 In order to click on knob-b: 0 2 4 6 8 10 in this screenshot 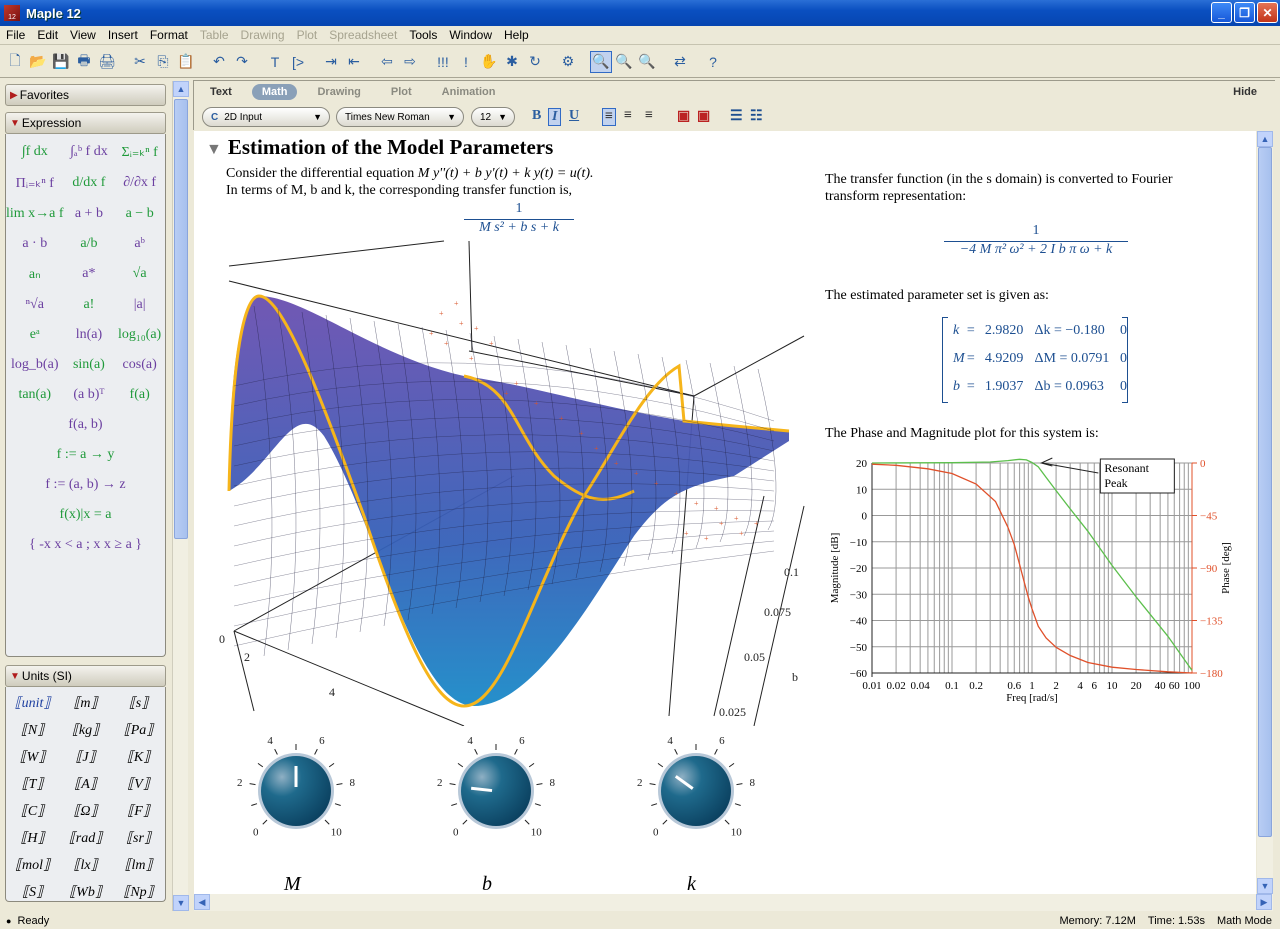, I will do `click(496, 787)`.